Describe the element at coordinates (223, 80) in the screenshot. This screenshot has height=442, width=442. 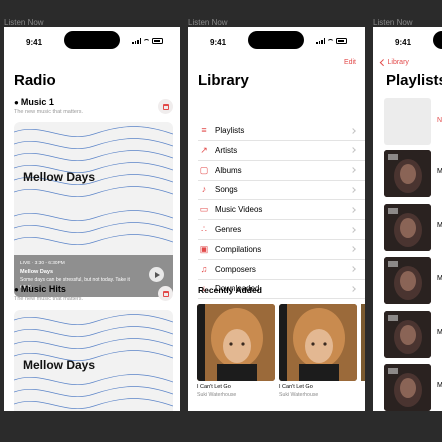
I see `page-title: Library` at that location.